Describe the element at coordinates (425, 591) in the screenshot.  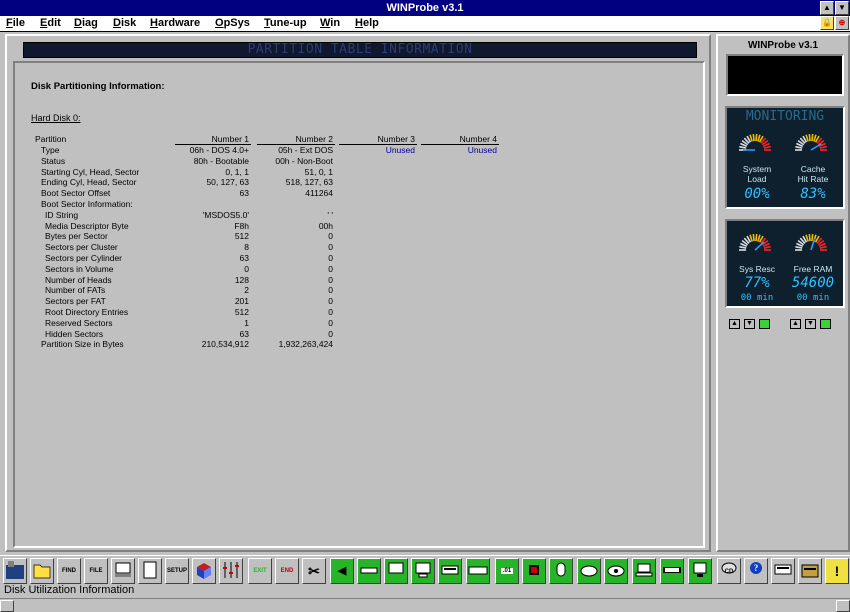
I see `status-bar: Disk Utilization Information` at that location.